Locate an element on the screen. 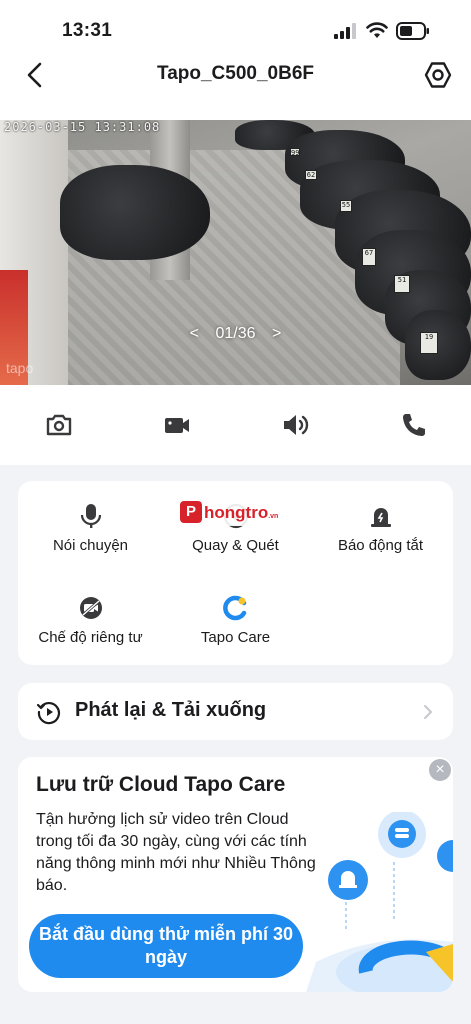  playback-clock-icon is located at coordinates (48, 713).